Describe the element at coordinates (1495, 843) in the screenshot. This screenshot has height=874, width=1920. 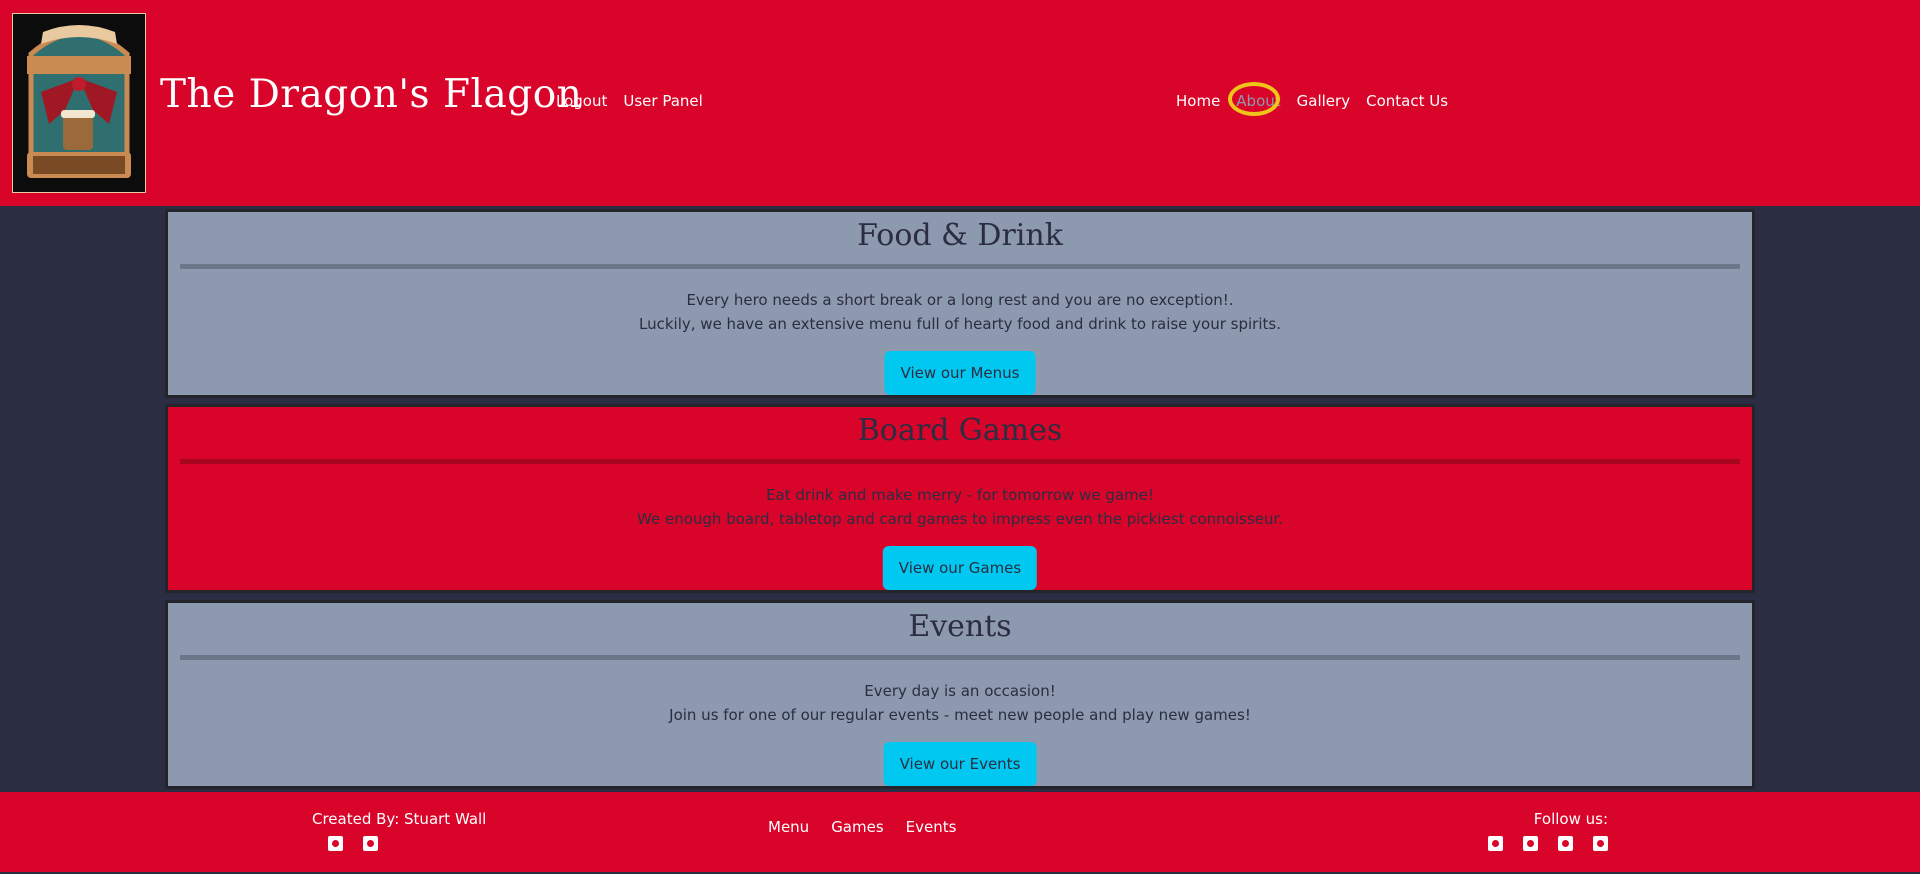
I see `facebook-icon` at that location.